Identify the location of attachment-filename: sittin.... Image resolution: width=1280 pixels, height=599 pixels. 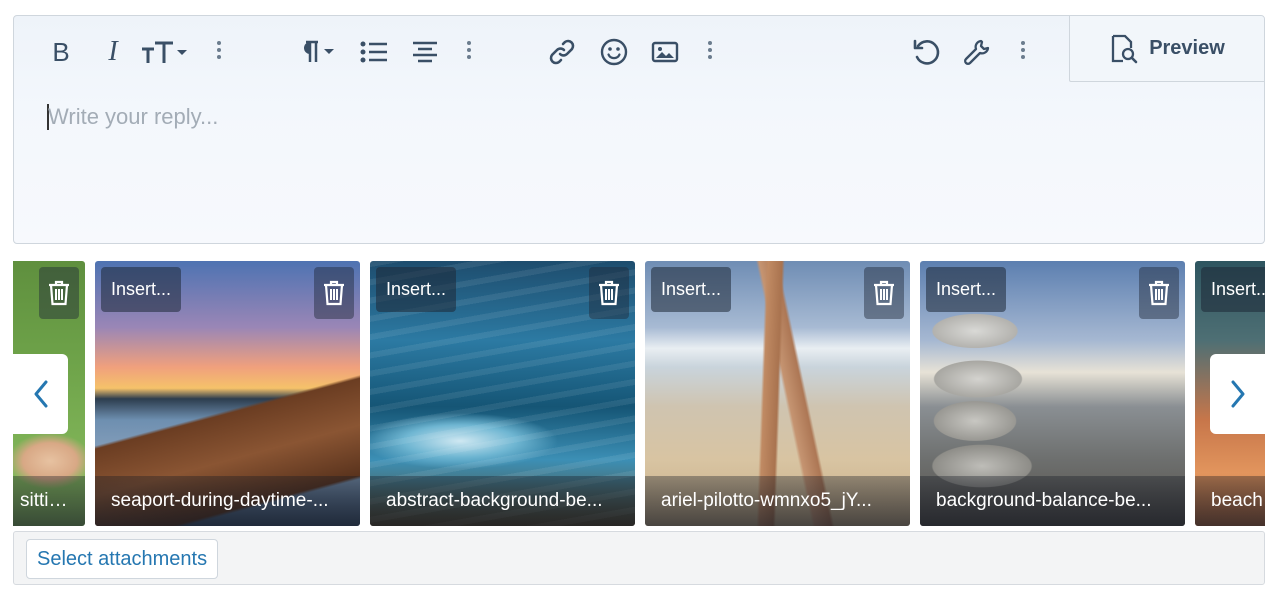
(49, 501).